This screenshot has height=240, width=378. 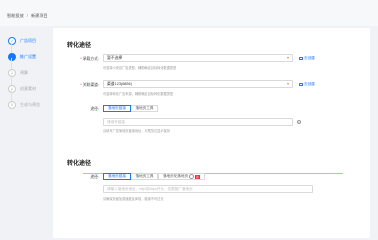 I want to click on channel-select: 渠道123(6856), so click(x=198, y=84).